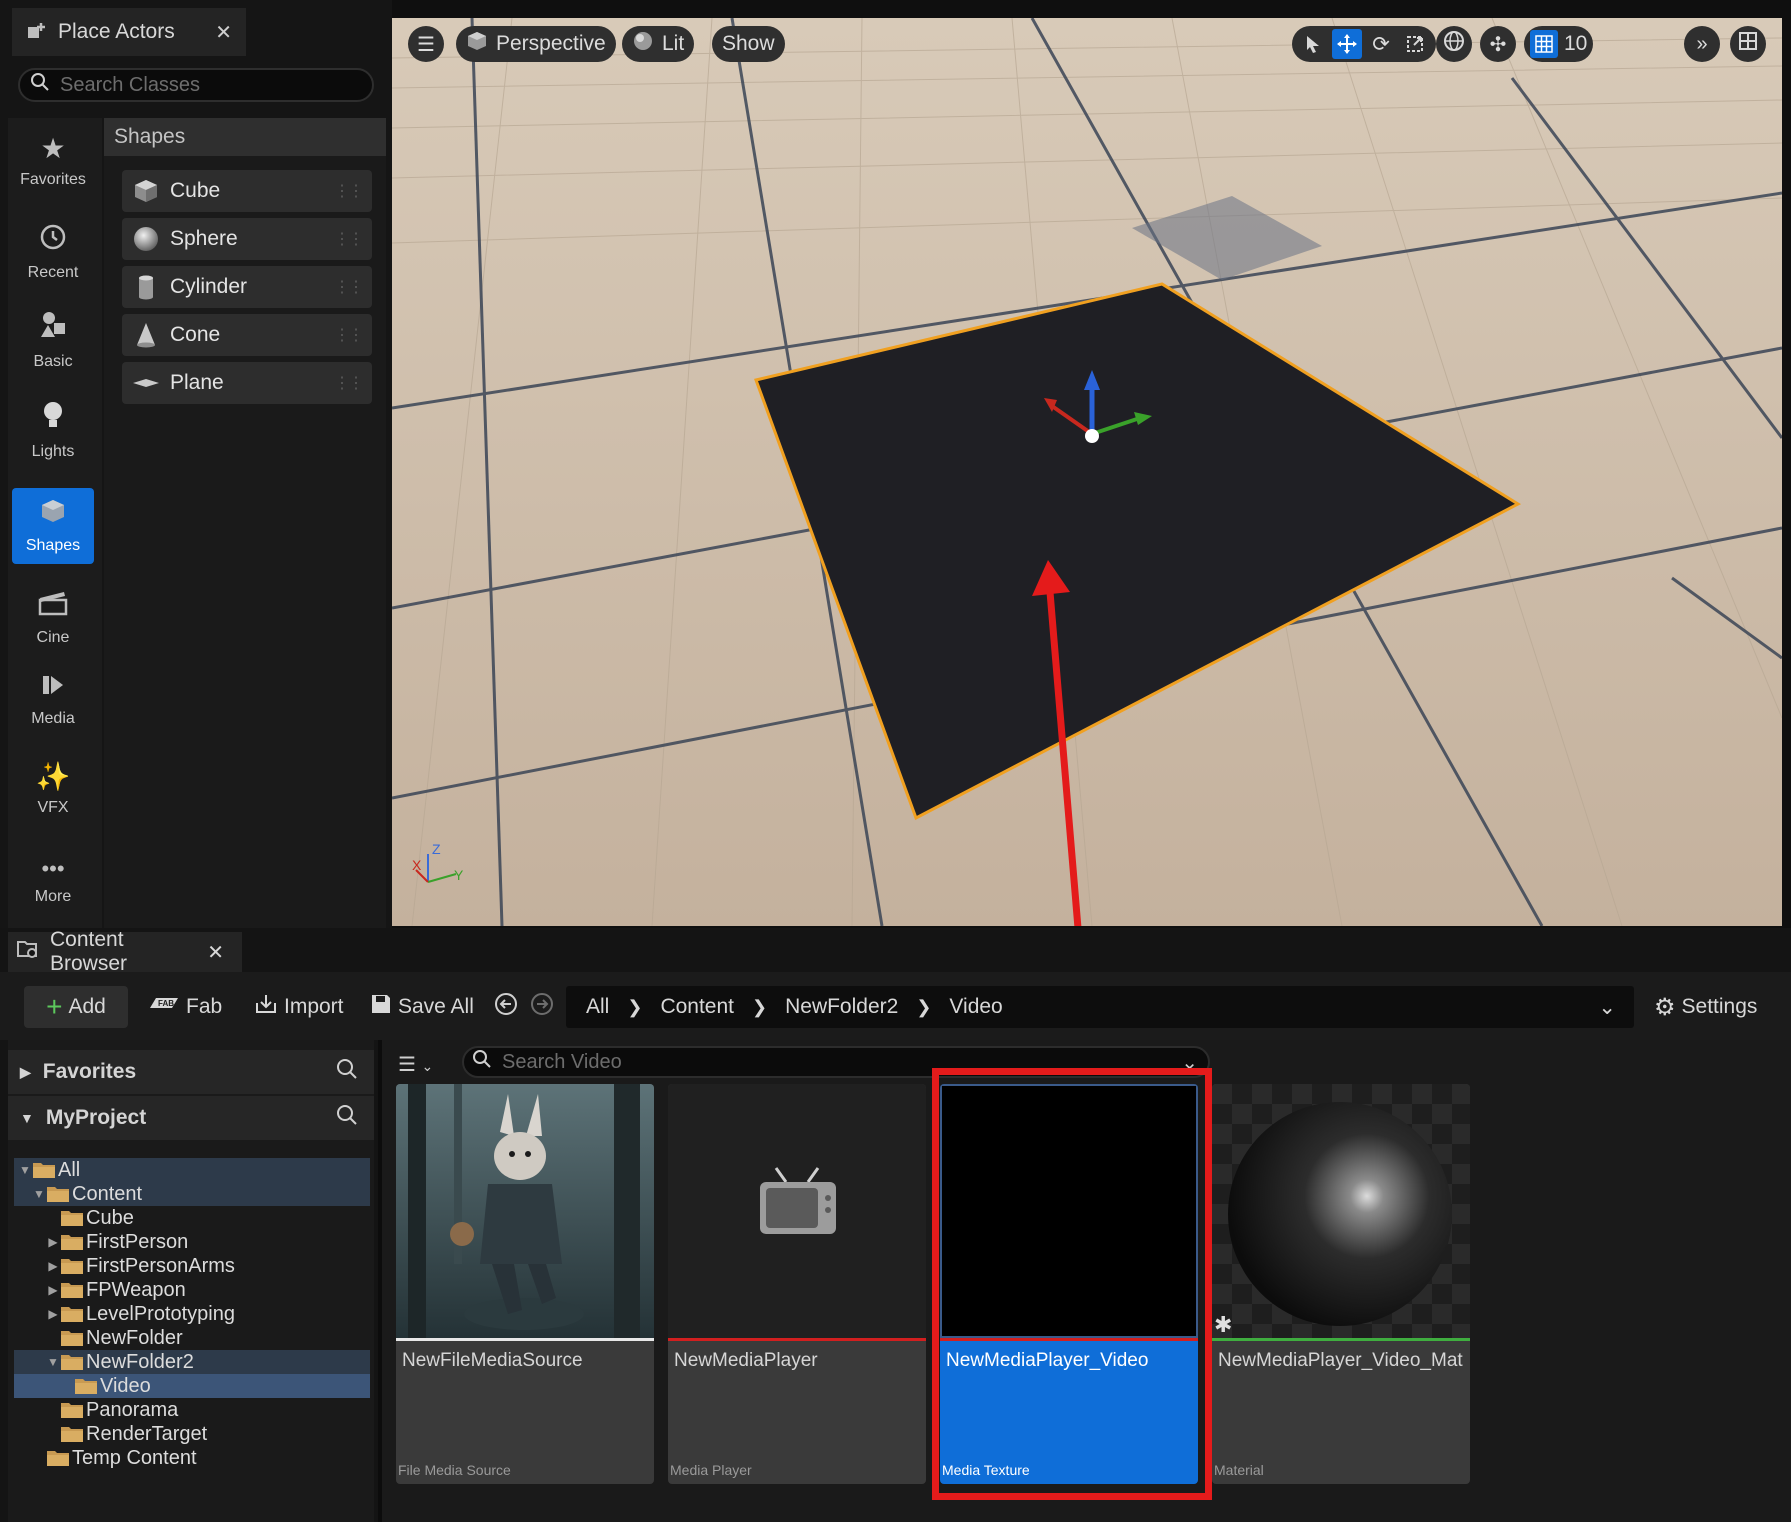  What do you see at coordinates (192, 1386) in the screenshot?
I see `tree-item: Video` at bounding box center [192, 1386].